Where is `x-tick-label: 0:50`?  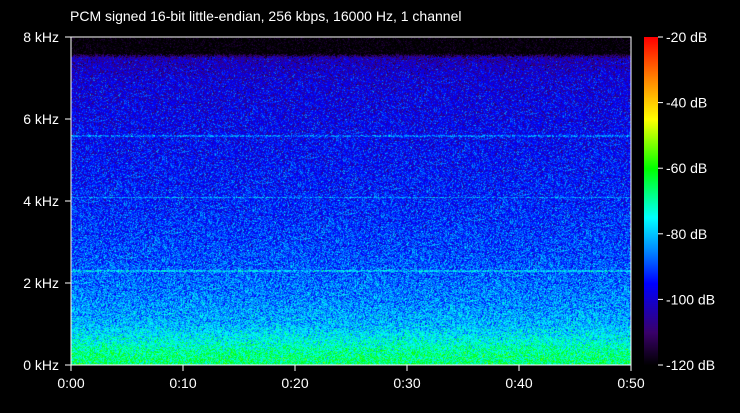 x-tick-label: 0:50 is located at coordinates (630, 383).